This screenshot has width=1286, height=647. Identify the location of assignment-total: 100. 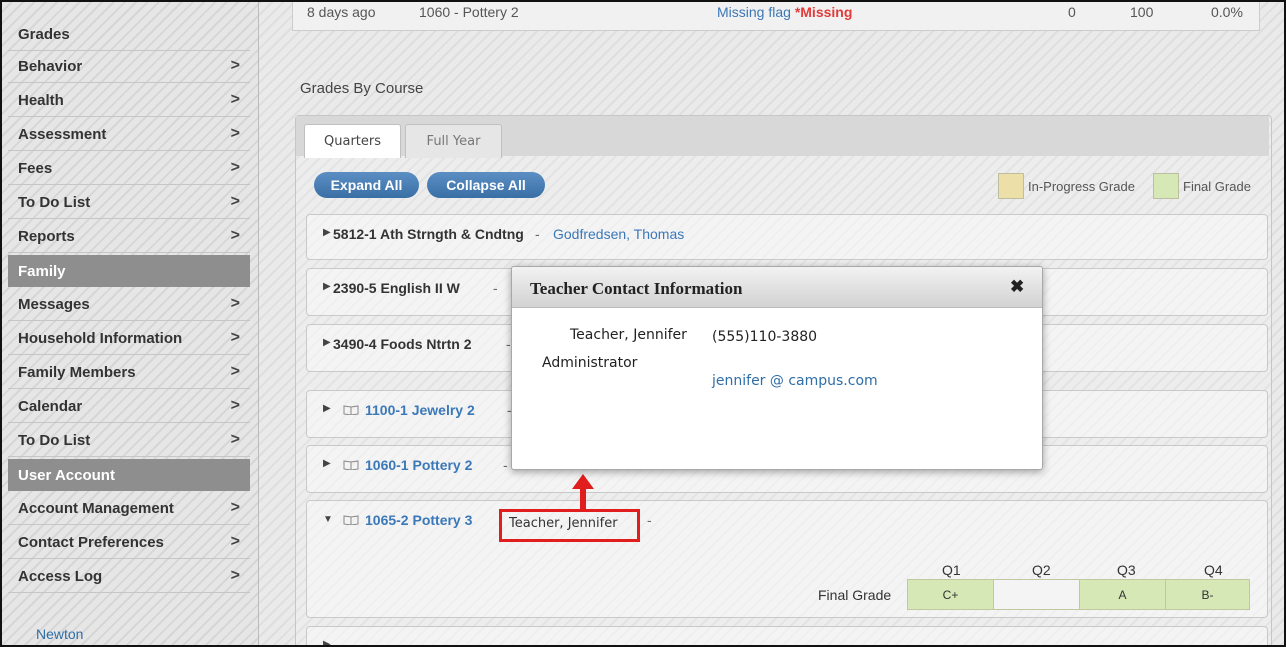
(1142, 12).